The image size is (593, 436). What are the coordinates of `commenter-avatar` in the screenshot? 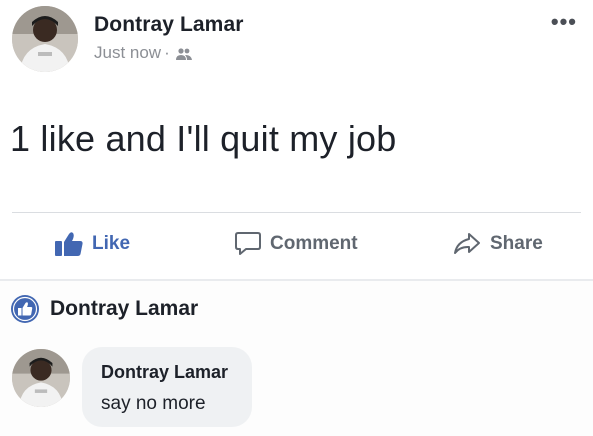 It's located at (41, 378).